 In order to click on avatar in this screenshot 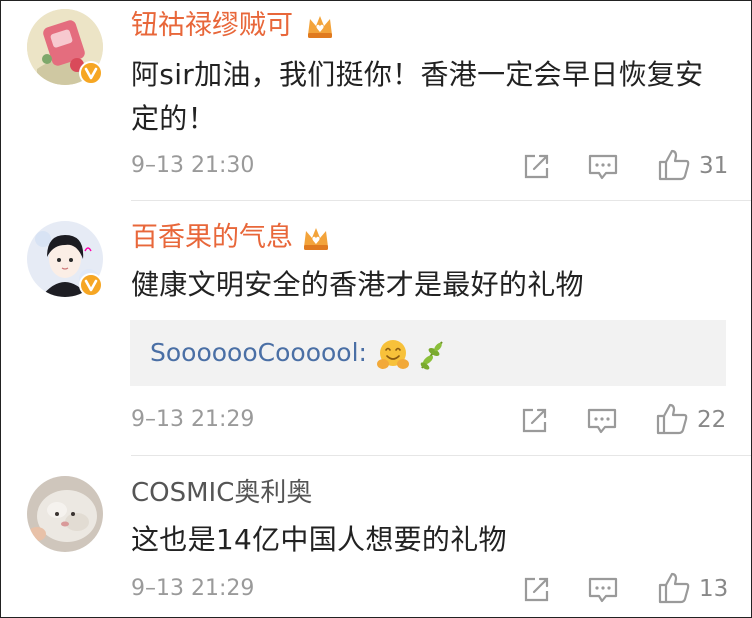, I will do `click(65, 514)`.